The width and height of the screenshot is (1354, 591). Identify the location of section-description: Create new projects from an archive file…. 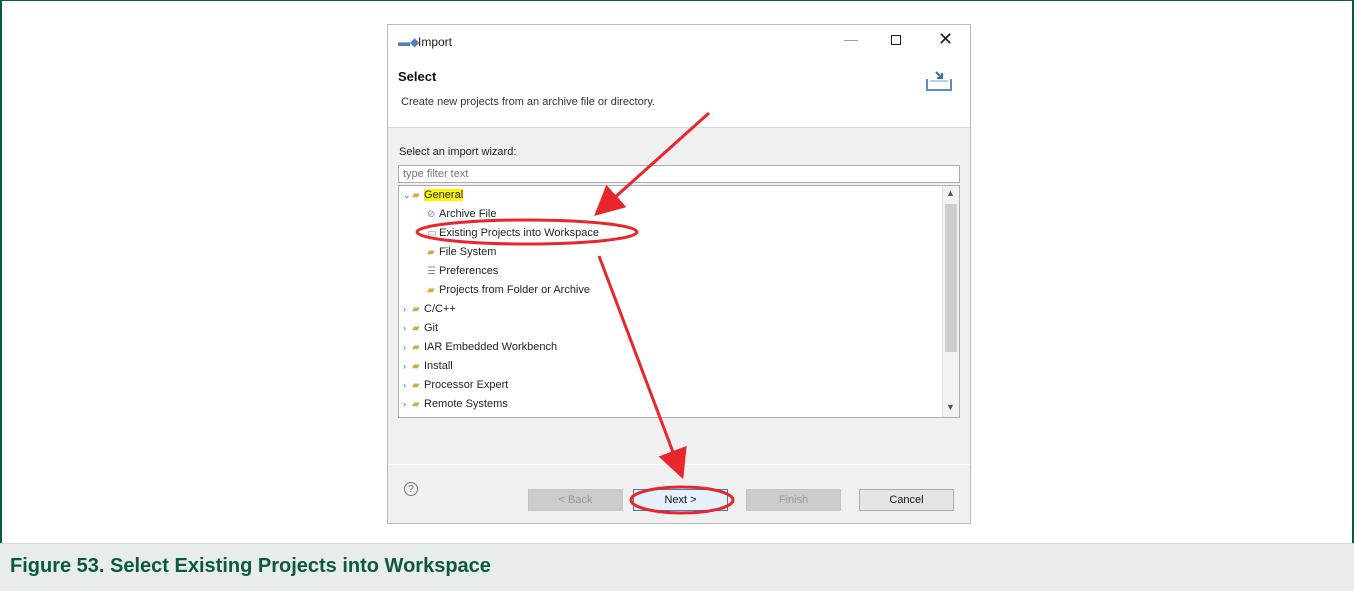
(528, 102).